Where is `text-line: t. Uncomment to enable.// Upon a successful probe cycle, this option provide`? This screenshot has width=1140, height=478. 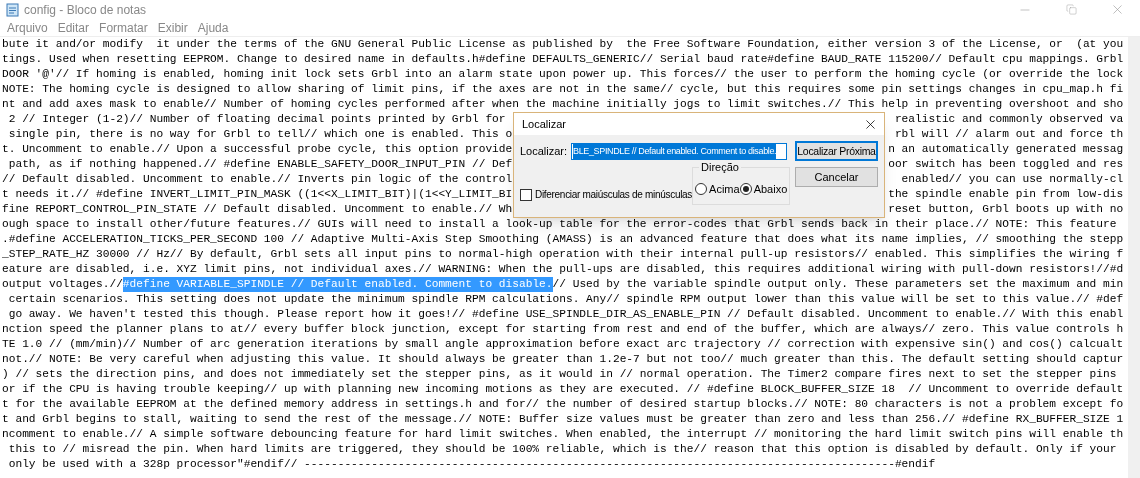
text-line: t. Uncomment to enable.// Upon a successful probe cycle, this option provide is located at coordinates (257, 149).